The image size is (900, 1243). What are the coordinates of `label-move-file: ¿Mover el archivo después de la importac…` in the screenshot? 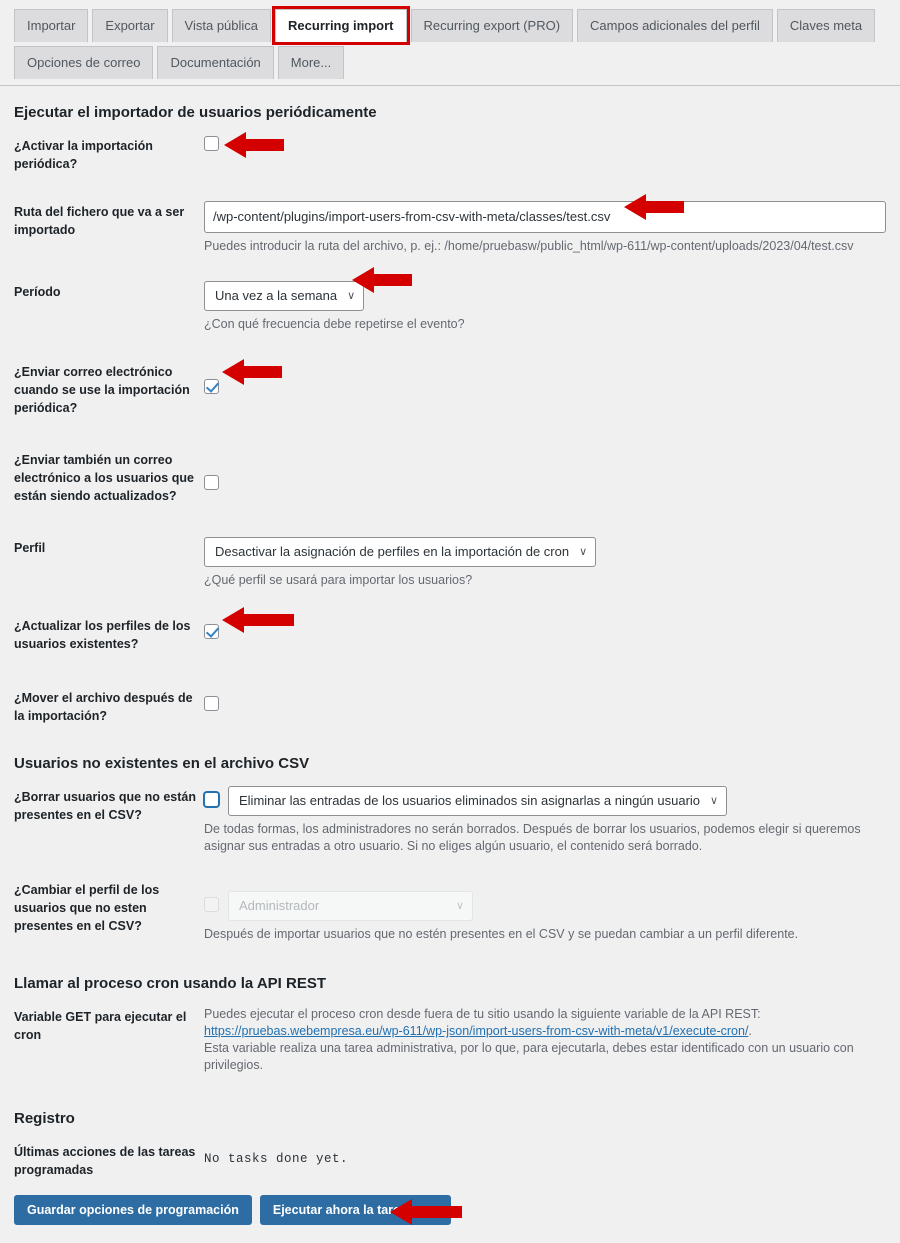 It's located at (103, 707).